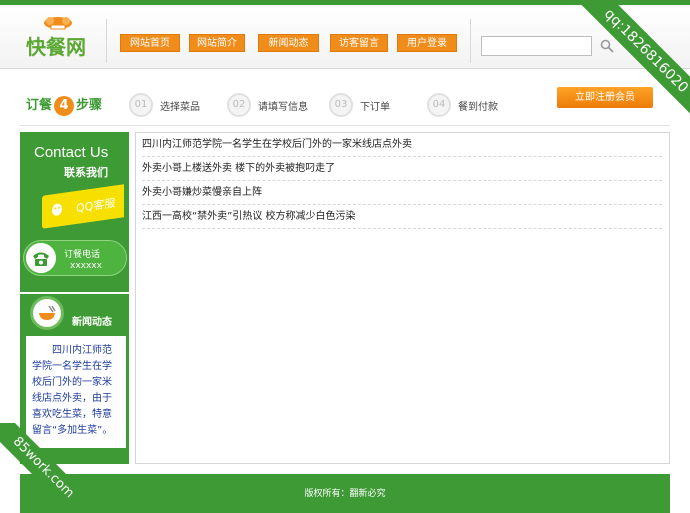  Describe the element at coordinates (217, 43) in the screenshot. I see `nav-about: 网站简介` at that location.